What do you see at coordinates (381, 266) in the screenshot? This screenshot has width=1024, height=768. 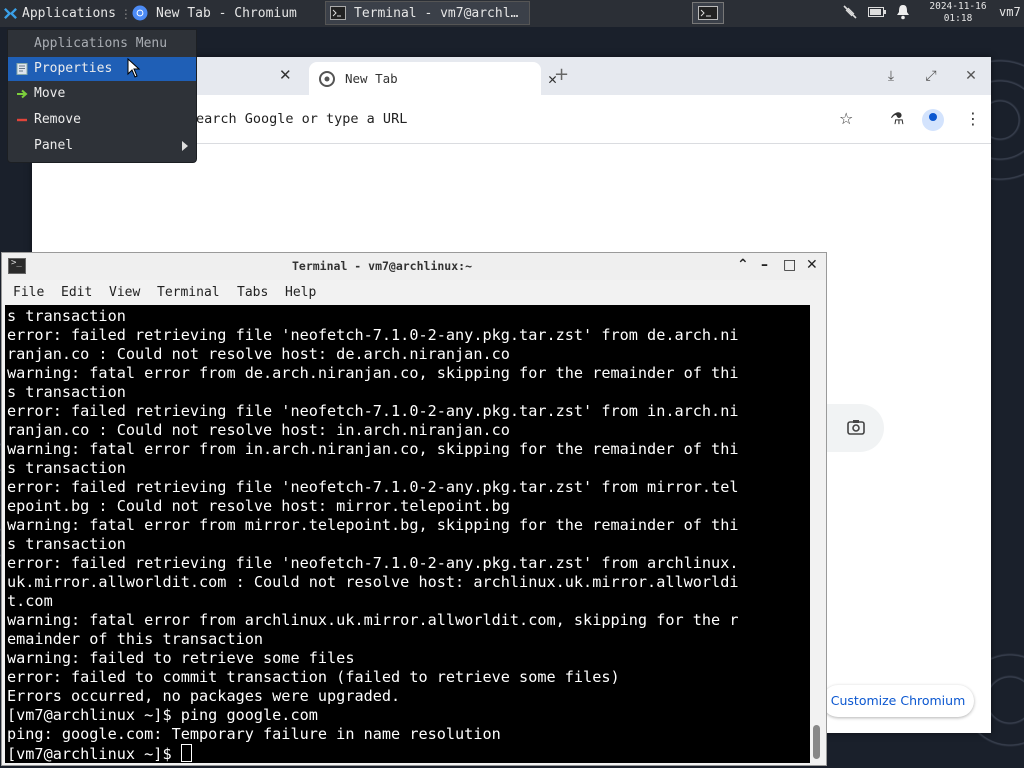 I see `terminal-title: Terminal - vm7@archlinux:~` at bounding box center [381, 266].